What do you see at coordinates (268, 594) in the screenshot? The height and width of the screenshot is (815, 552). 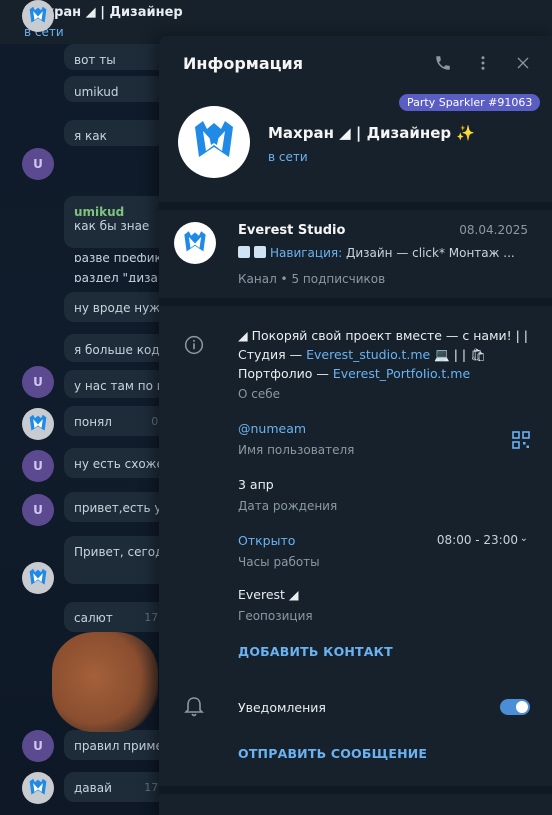 I see `location-value: Everest ◢` at bounding box center [268, 594].